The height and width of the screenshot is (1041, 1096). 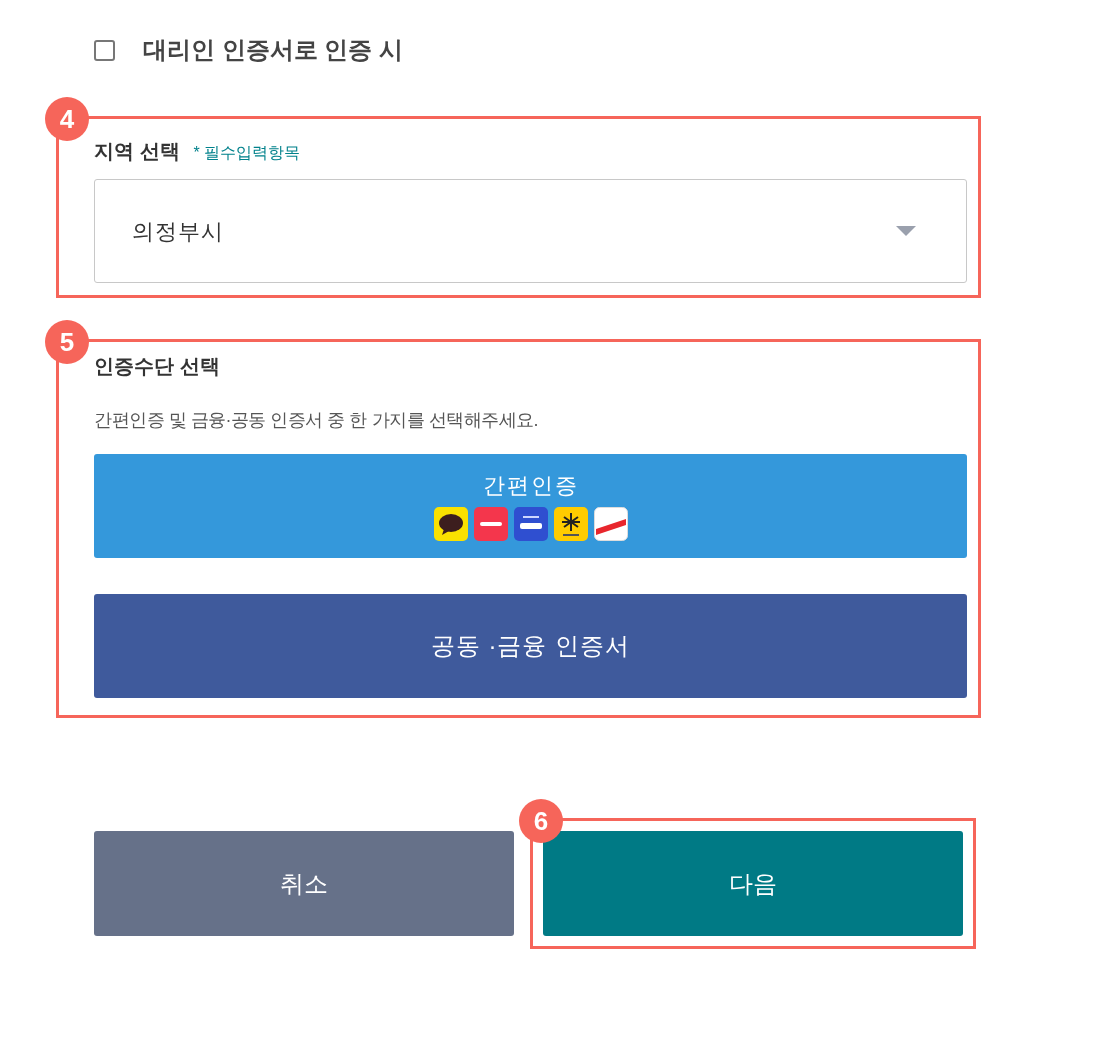 What do you see at coordinates (247, 153) in the screenshot?
I see `required-note: * 필수입력항목` at bounding box center [247, 153].